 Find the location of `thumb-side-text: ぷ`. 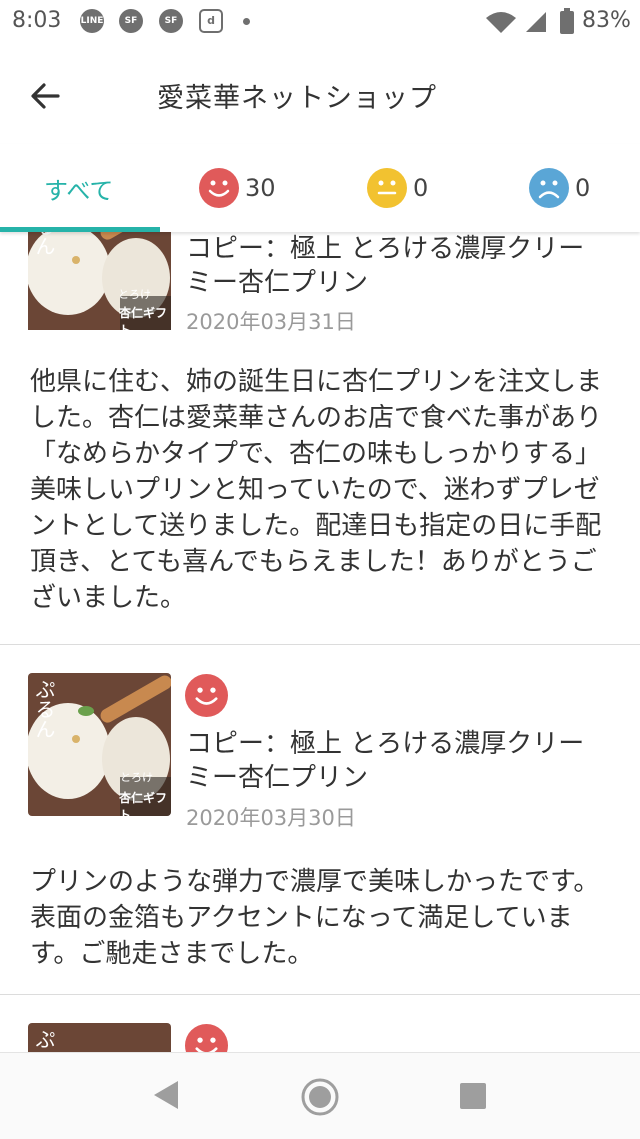

thumb-side-text: ぷ is located at coordinates (44, 1039).